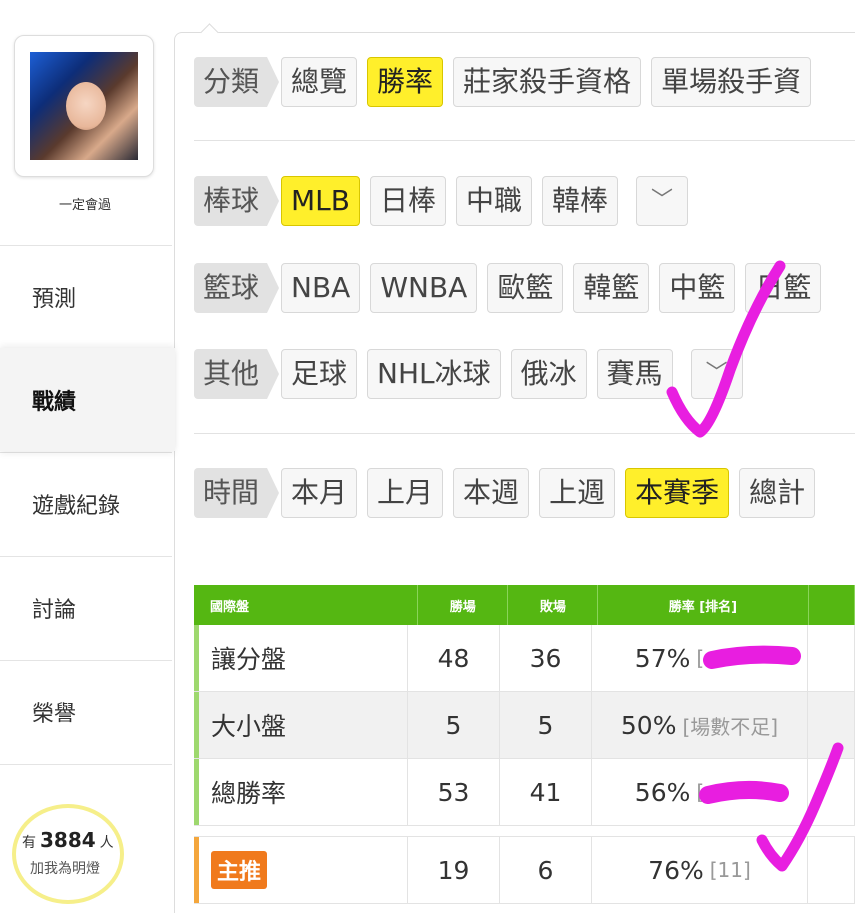  Describe the element at coordinates (731, 82) in the screenshot. I see `chip-single-killer: 單場殺手資` at that location.